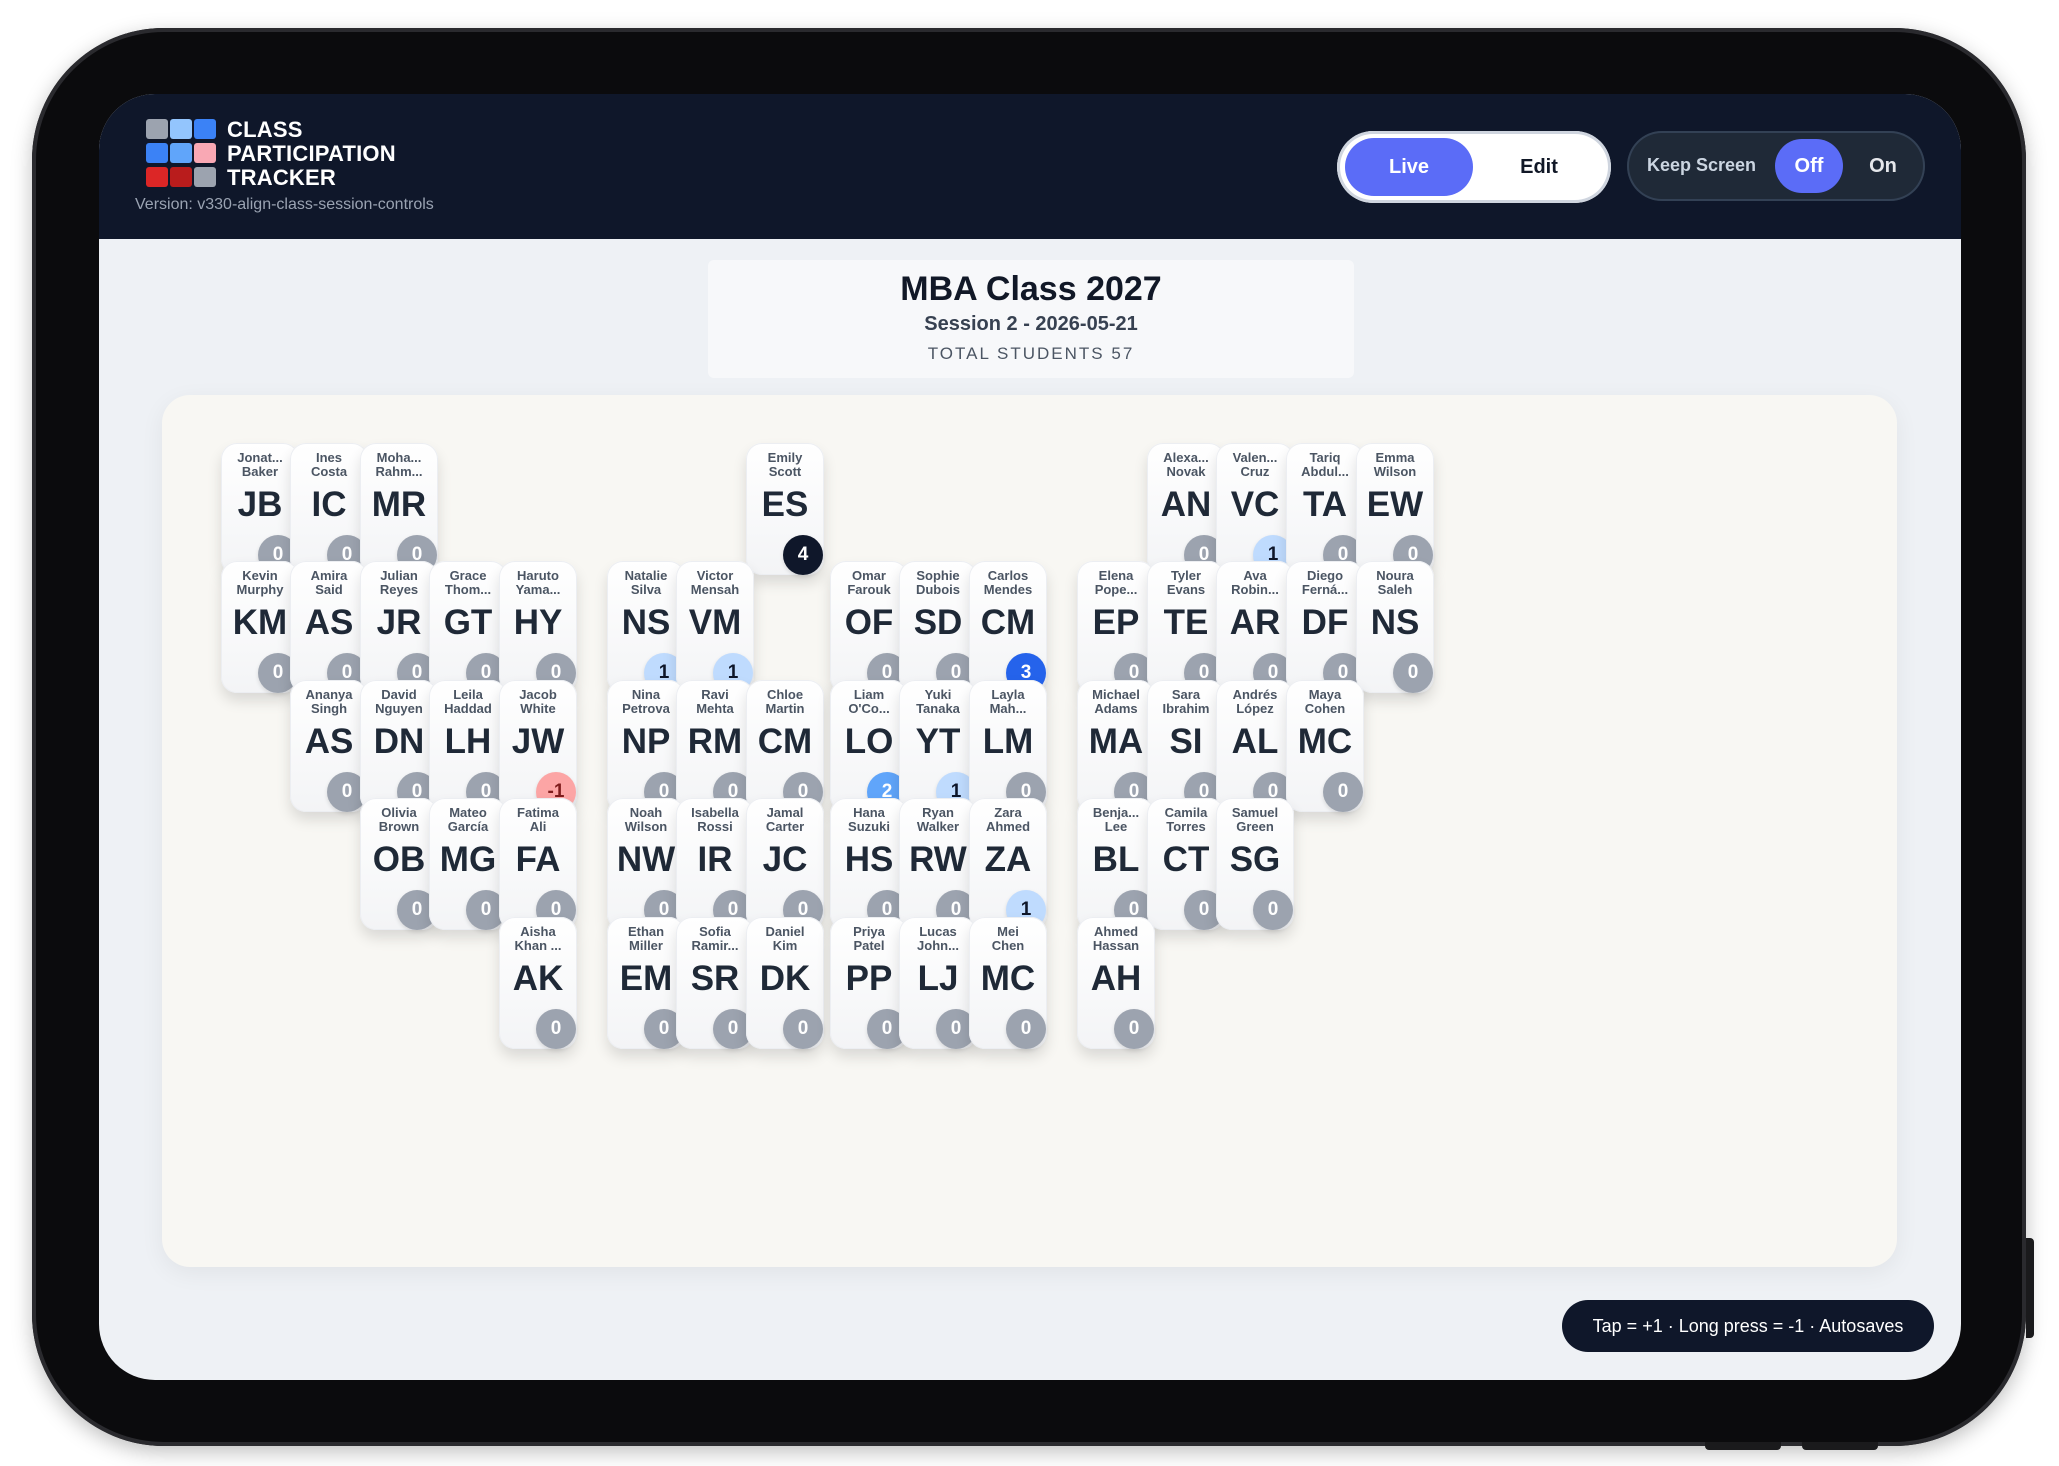  Describe the element at coordinates (785, 978) in the screenshot. I see `student-initials: DK` at that location.